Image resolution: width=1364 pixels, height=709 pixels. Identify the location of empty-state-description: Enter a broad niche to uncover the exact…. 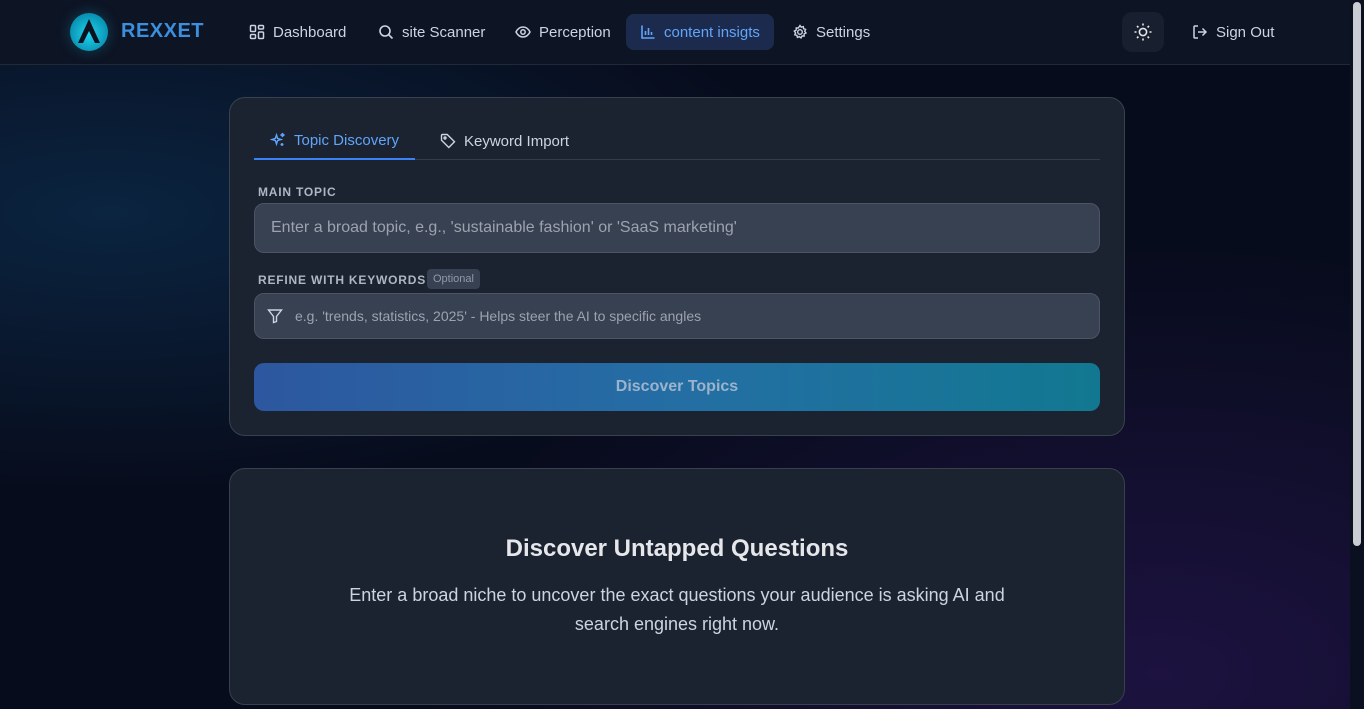
(677, 609).